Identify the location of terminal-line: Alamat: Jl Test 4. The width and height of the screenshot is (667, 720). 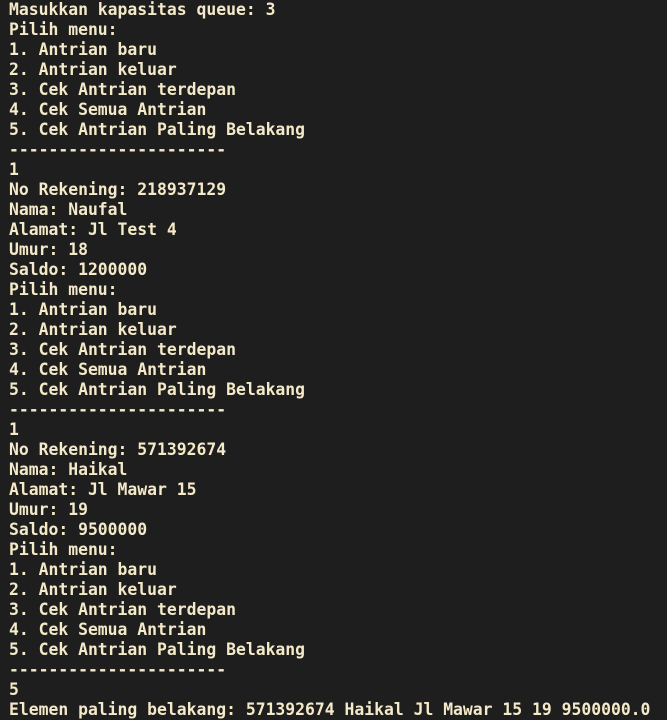
(93, 229).